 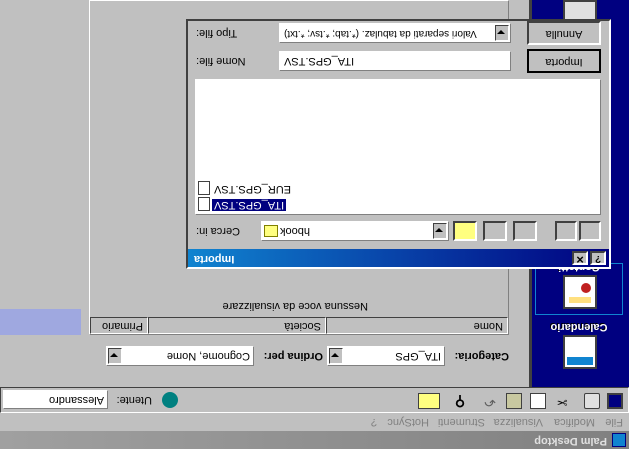 I want to click on filename-label: Nome file:, so click(x=221, y=61).